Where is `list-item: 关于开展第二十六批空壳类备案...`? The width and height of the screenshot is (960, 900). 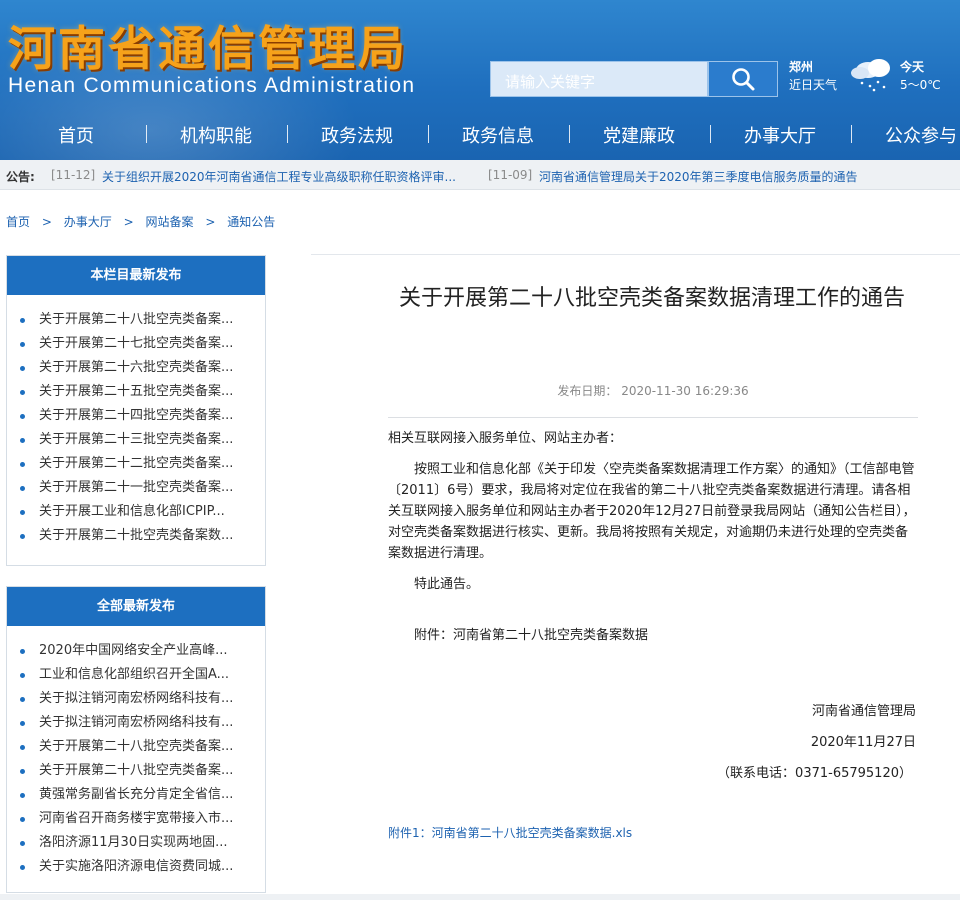
list-item: 关于开展第二十六批空壳类备案... is located at coordinates (136, 368).